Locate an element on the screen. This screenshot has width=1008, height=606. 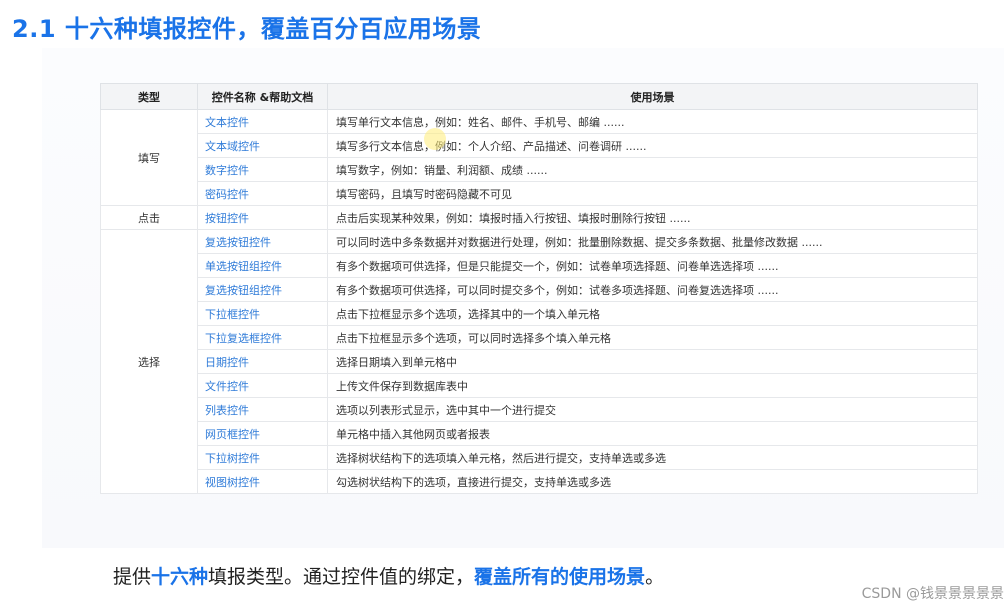
table-row: 列表控件 选项以列表形式显示，选中其中一个进行提交 is located at coordinates (539, 409).